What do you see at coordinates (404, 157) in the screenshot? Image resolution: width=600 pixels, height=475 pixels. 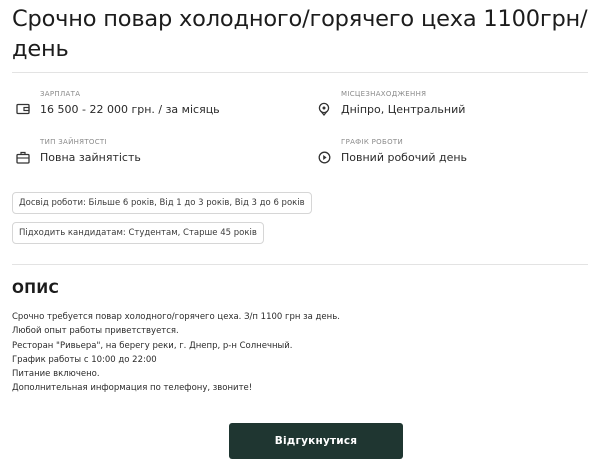 I see `schedule-value: Повний робочий день` at bounding box center [404, 157].